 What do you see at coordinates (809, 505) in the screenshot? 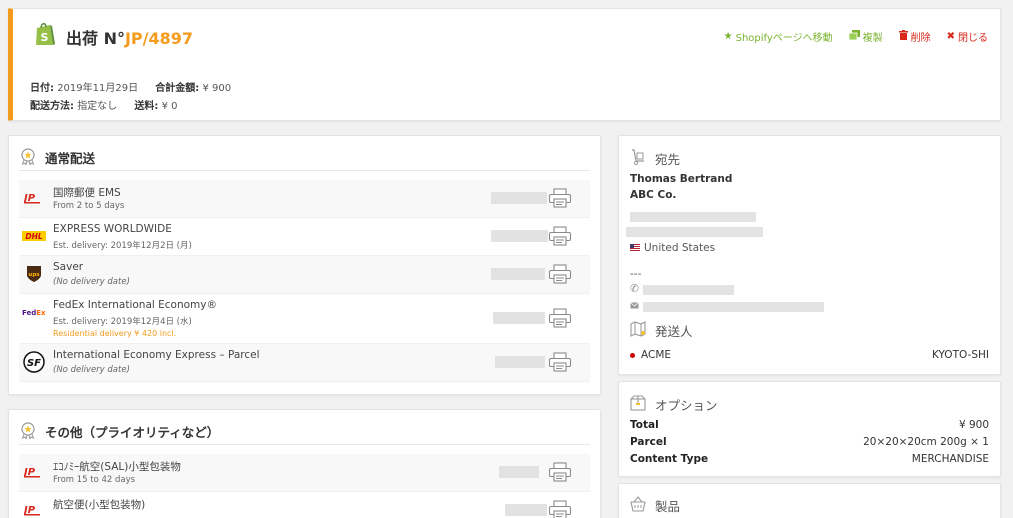
I see `products-header: 製品` at bounding box center [809, 505].